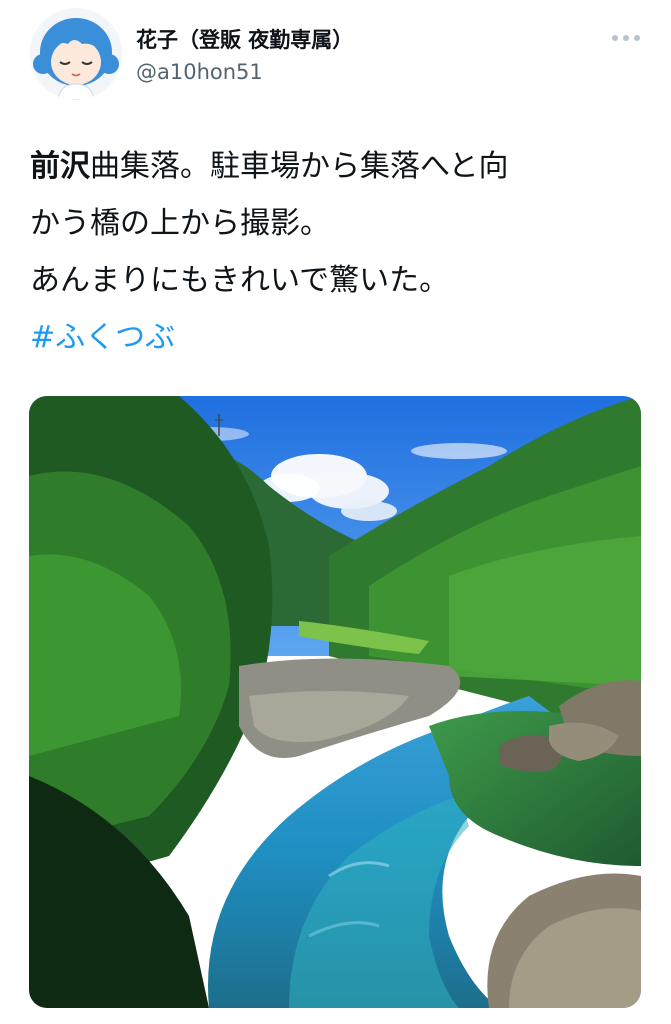  Describe the element at coordinates (180, 223) in the screenshot. I see `tweet-line-2: かう橋の上から撮影。` at that location.